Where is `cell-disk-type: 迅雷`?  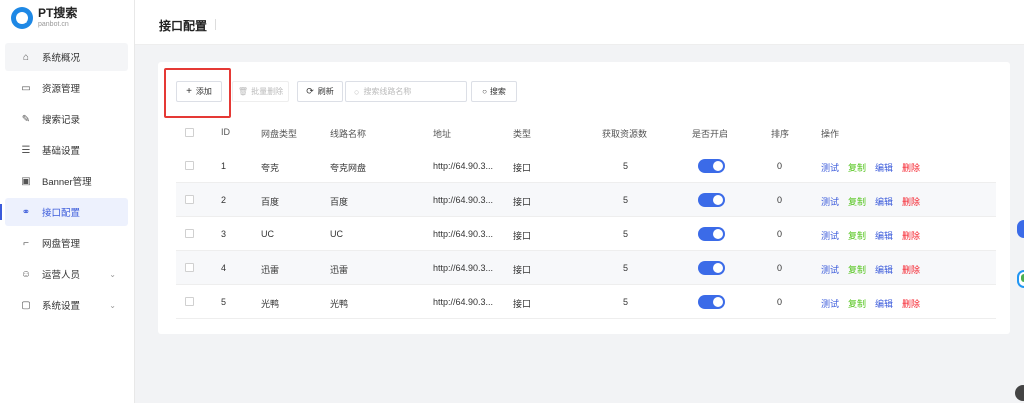
cell-disk-type: 迅雷 is located at coordinates (270, 270).